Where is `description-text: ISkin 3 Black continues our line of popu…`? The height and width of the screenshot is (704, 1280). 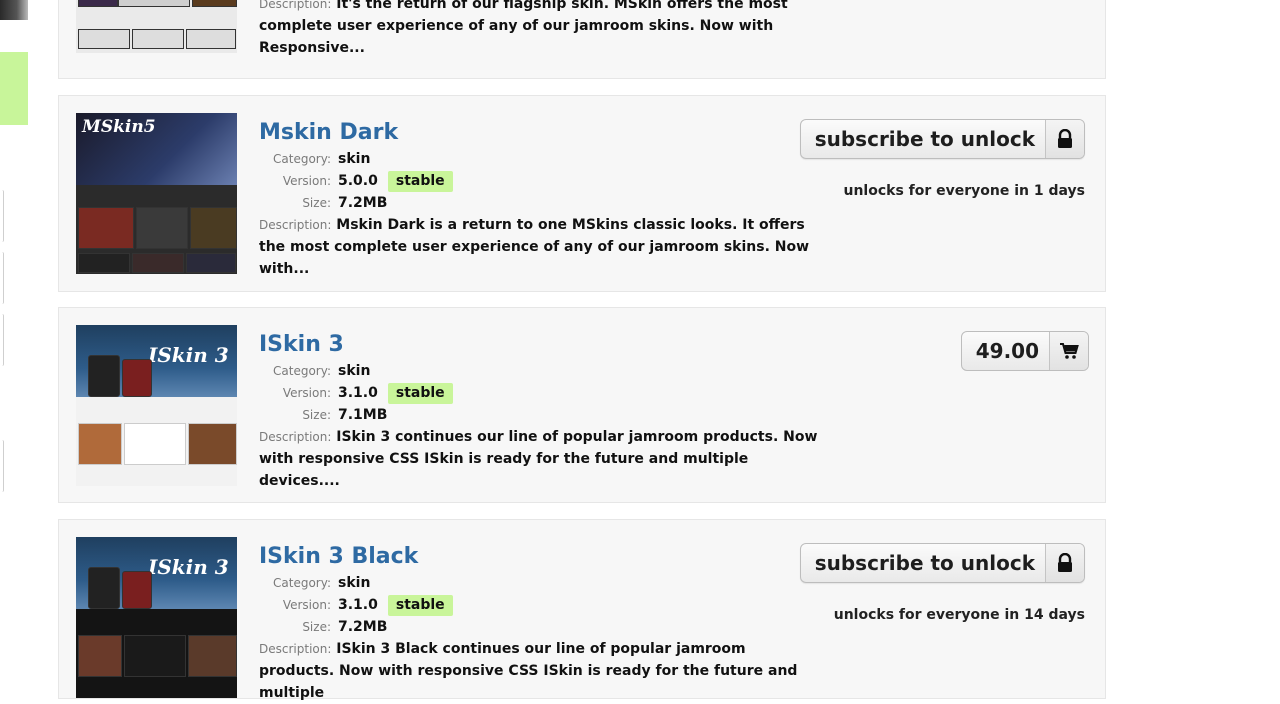 description-text: ISkin 3 Black continues our line of popu… is located at coordinates (528, 671).